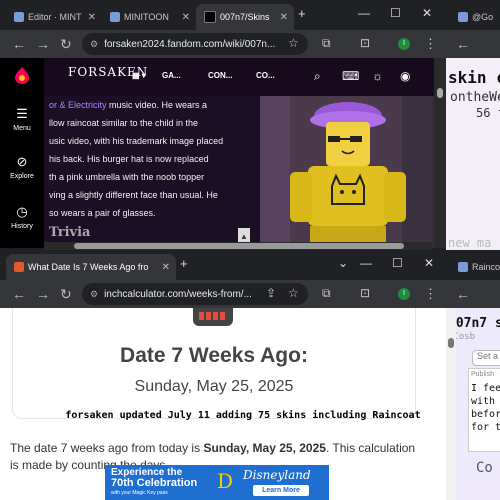 Image resolution: width=500 pixels, height=500 pixels. What do you see at coordinates (214, 355) in the screenshot?
I see `result-heading: Date 7 Weeks Ago:` at bounding box center [214, 355].